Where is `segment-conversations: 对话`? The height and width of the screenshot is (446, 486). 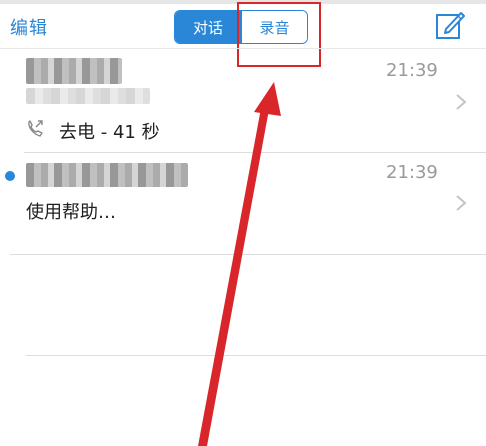
segment-conversations: 对话 is located at coordinates (208, 27).